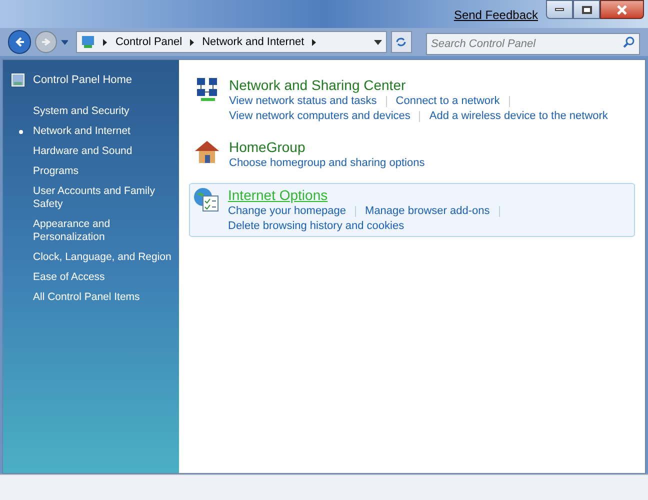 Image resolution: width=648 pixels, height=500 pixels. What do you see at coordinates (106, 257) in the screenshot?
I see `sidebar-link: Clock, Language, and Region` at bounding box center [106, 257].